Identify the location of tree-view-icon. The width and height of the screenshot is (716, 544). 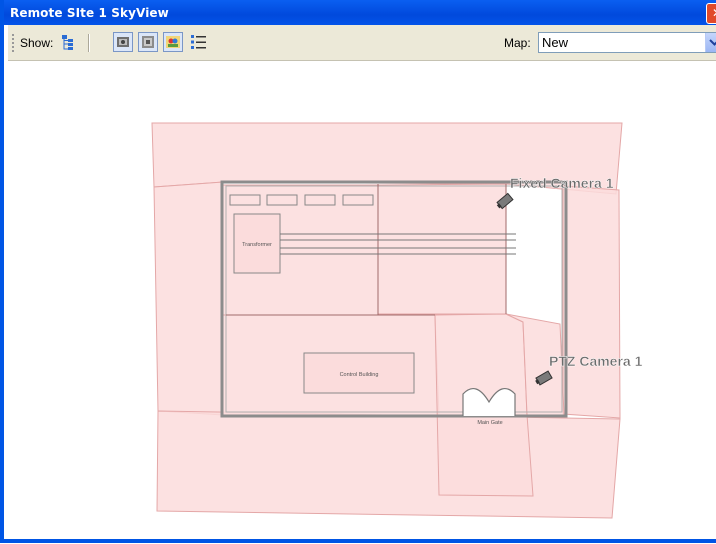
(68, 42).